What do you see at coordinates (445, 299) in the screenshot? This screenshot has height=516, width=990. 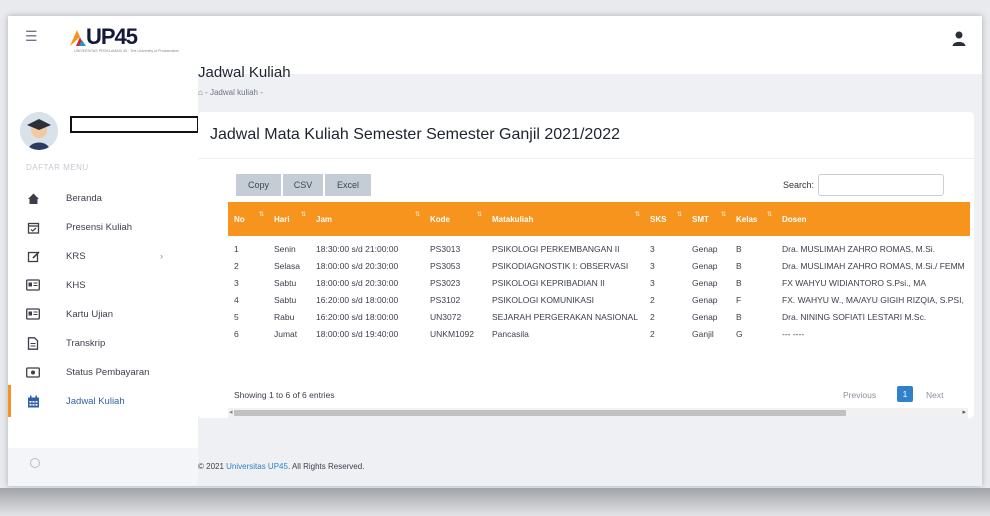 I see `table-cell-kode: PS3102` at bounding box center [445, 299].